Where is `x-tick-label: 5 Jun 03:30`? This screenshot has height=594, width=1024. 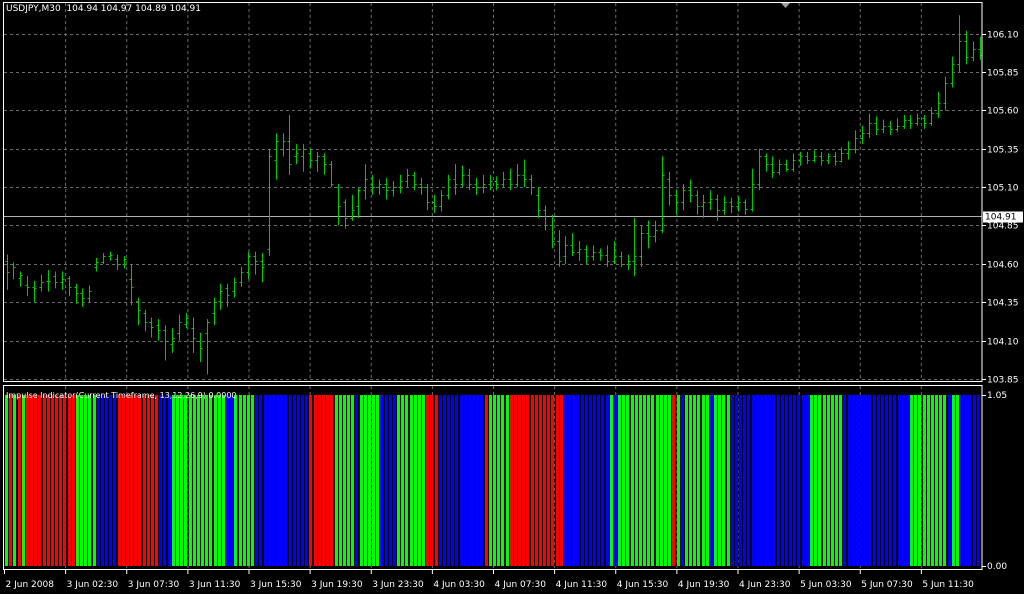 x-tick-label: 5 Jun 03:30 is located at coordinates (826, 585).